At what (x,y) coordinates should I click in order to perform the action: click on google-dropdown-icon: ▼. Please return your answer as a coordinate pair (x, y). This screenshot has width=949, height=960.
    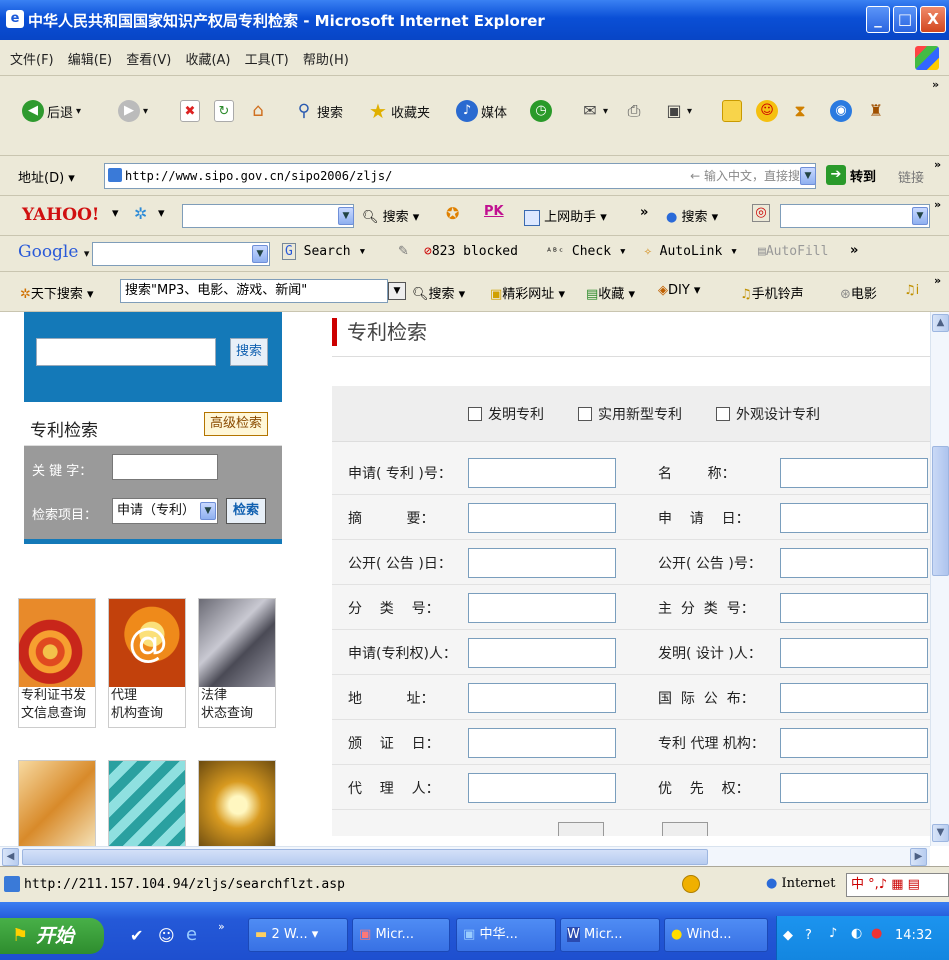
    Looking at the image, I should click on (260, 254).